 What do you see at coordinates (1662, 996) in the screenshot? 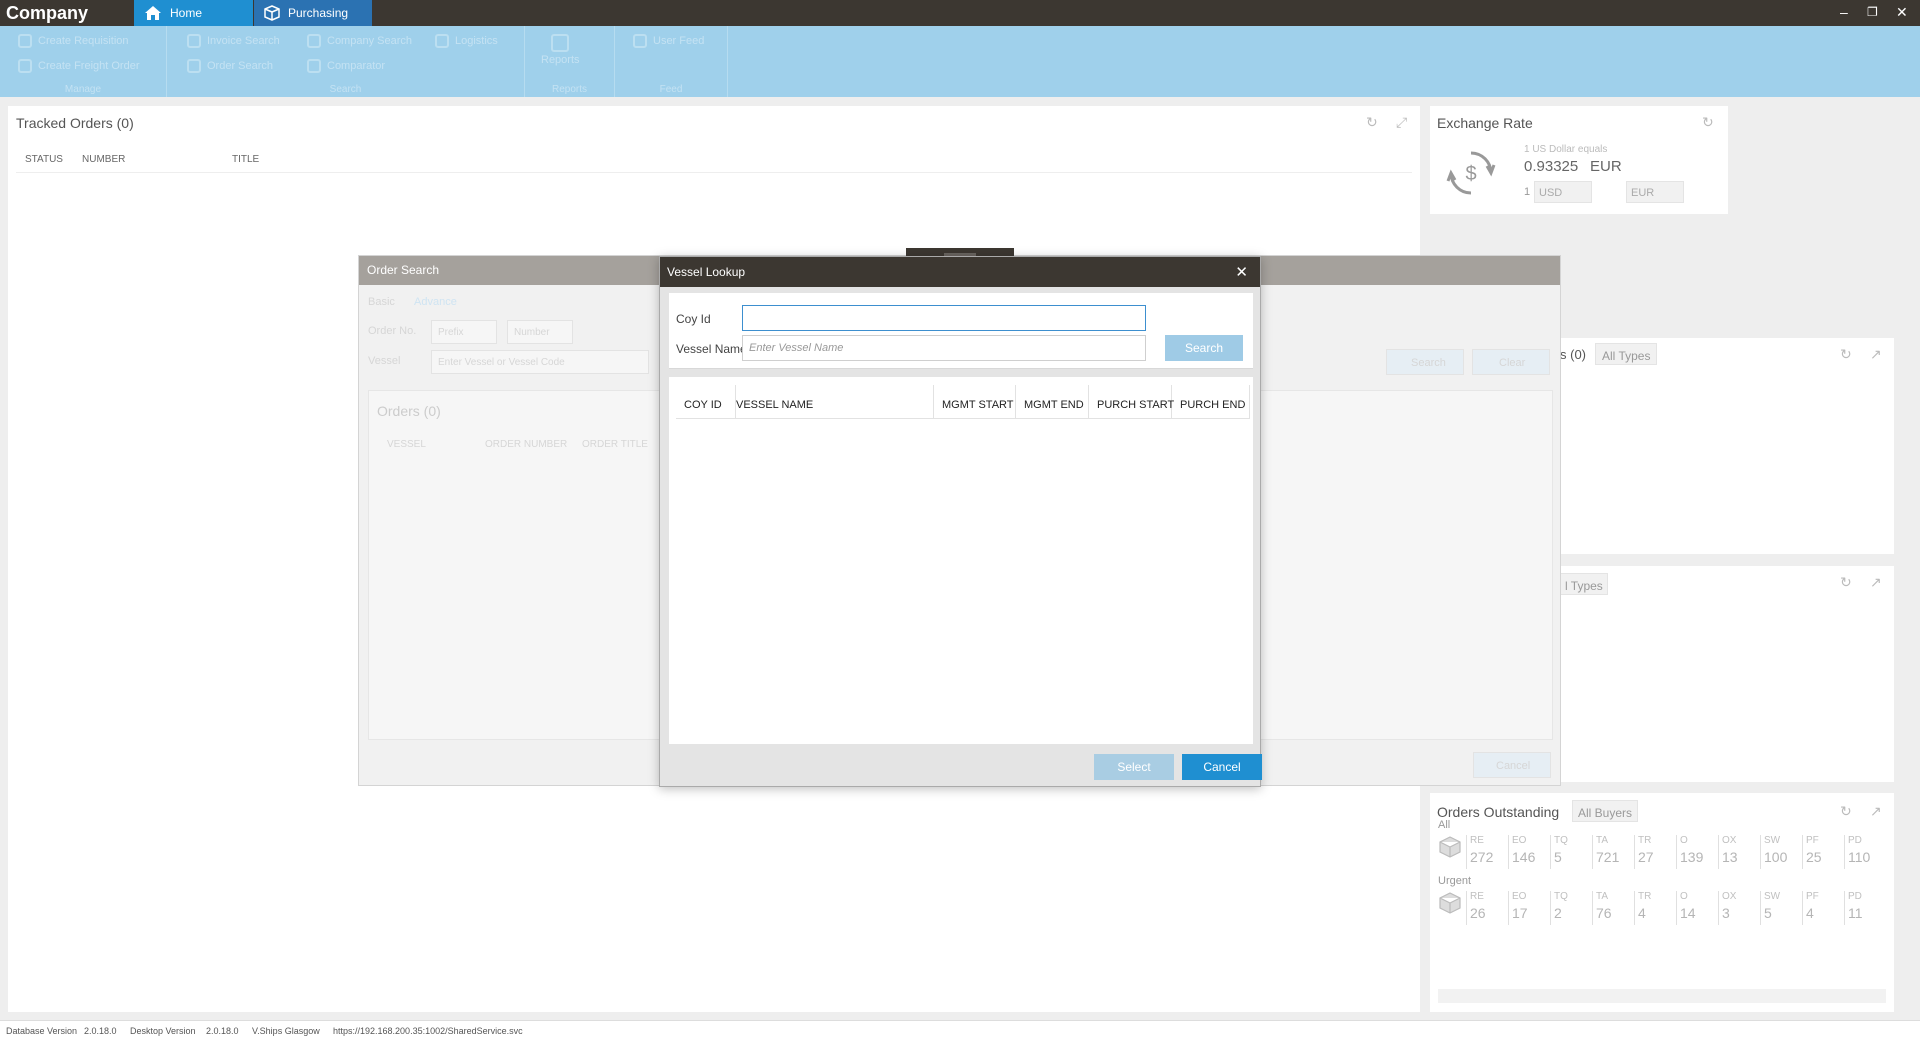
I see `horizontal-scrollbar` at bounding box center [1662, 996].